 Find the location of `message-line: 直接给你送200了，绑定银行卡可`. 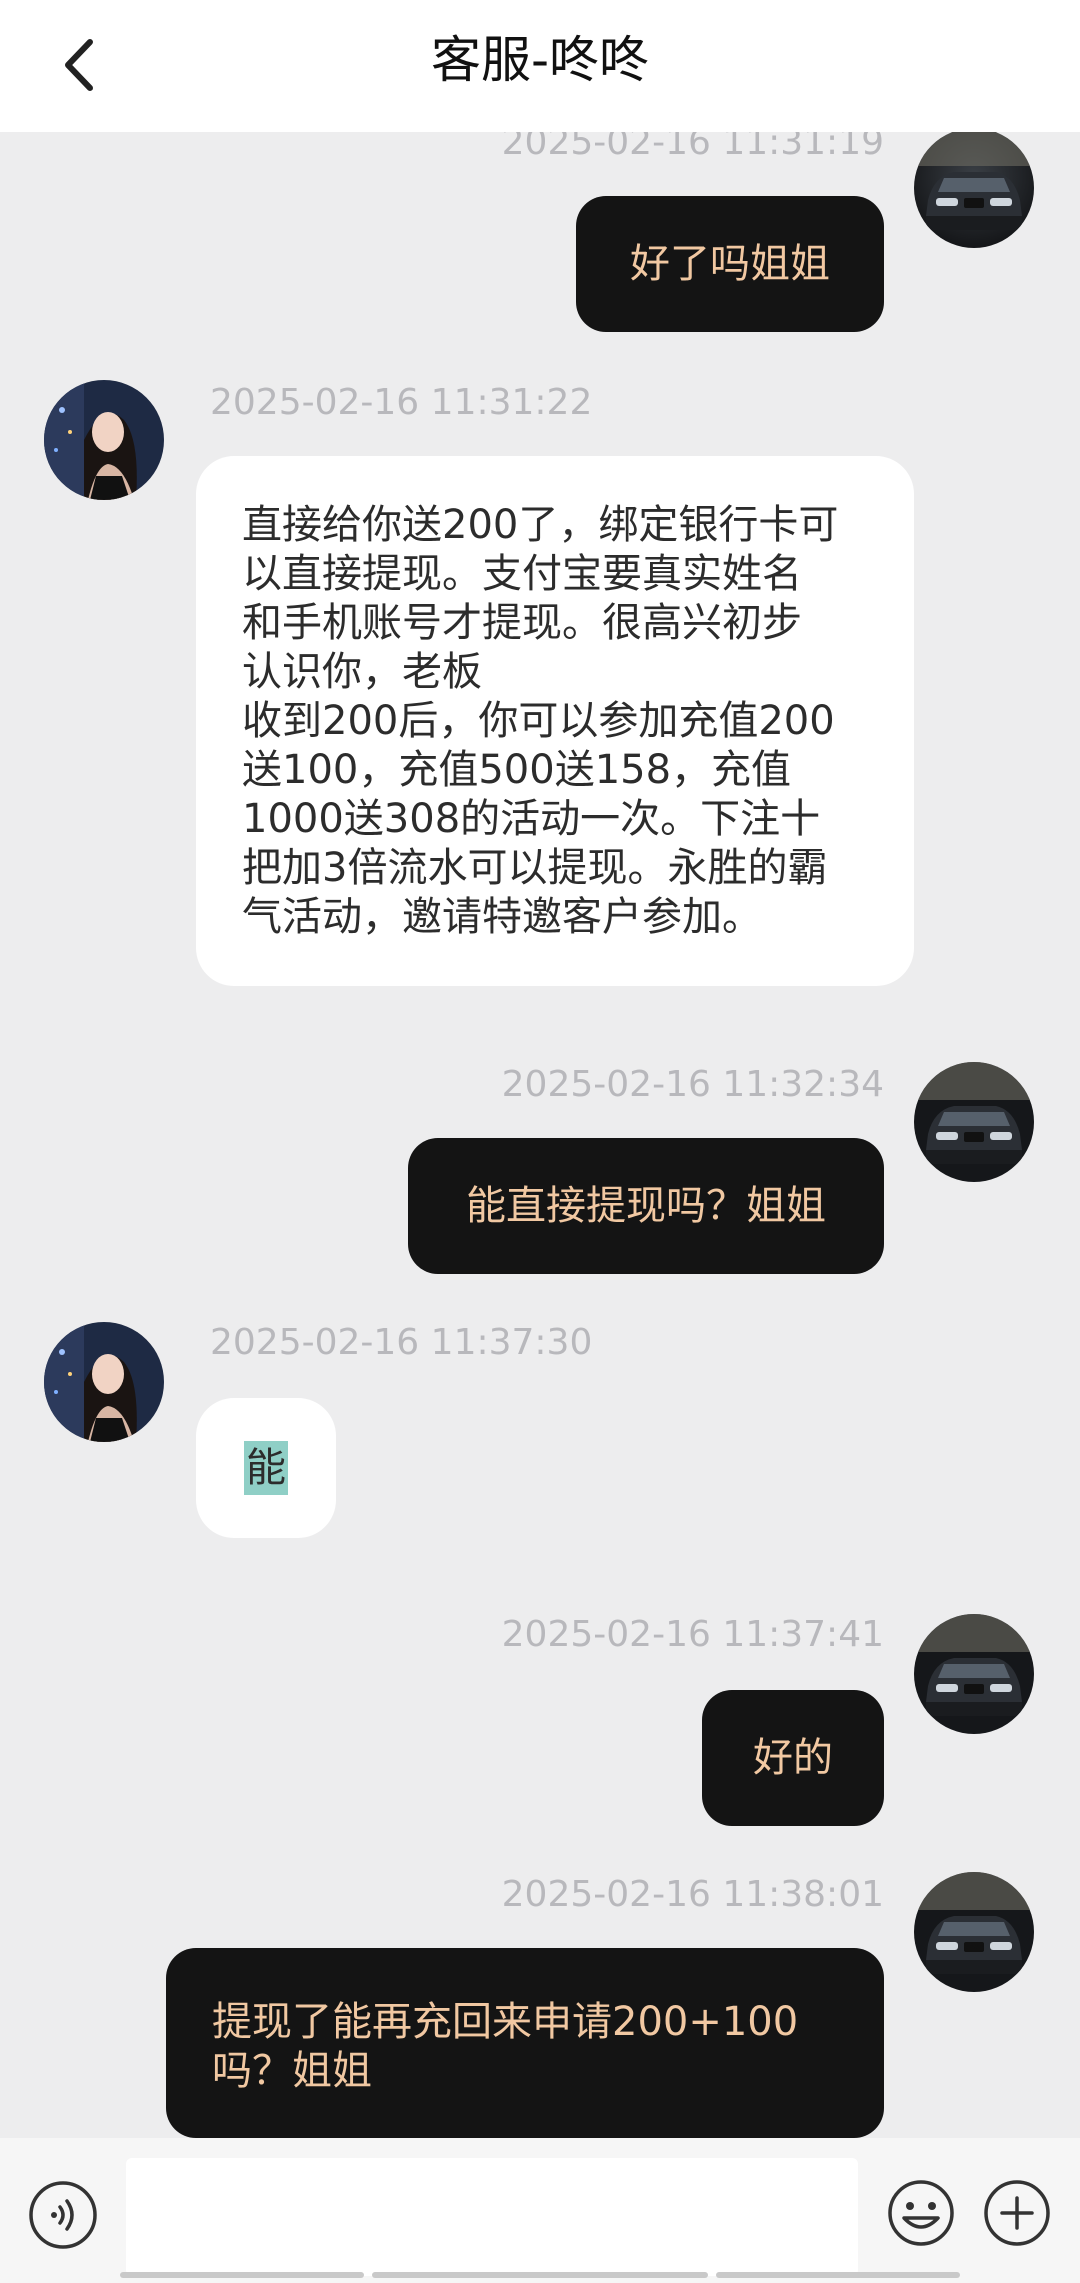

message-line: 直接给你送200了，绑定银行卡可 is located at coordinates (540, 525).